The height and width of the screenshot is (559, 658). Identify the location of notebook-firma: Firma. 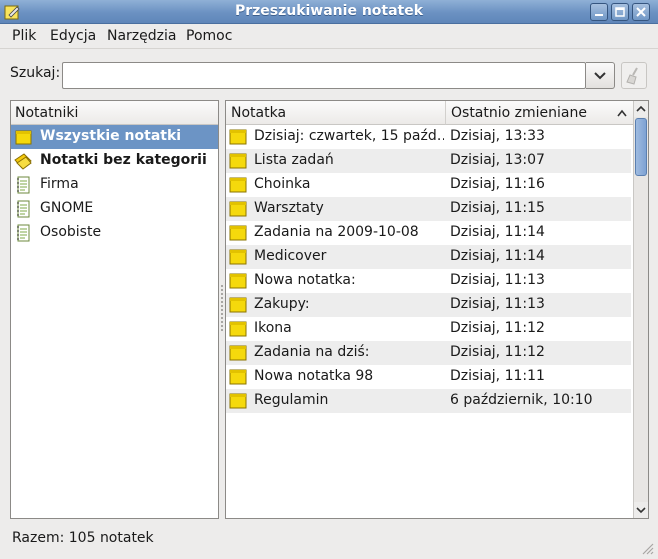
(114, 185).